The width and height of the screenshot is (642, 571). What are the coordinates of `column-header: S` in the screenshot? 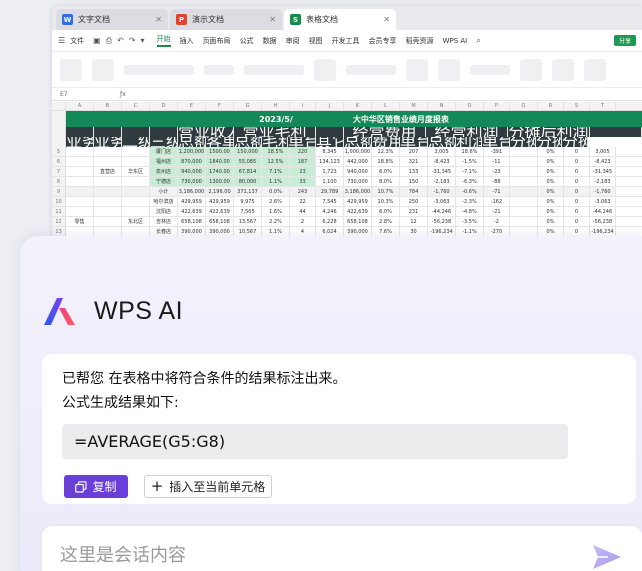 It's located at (577, 106).